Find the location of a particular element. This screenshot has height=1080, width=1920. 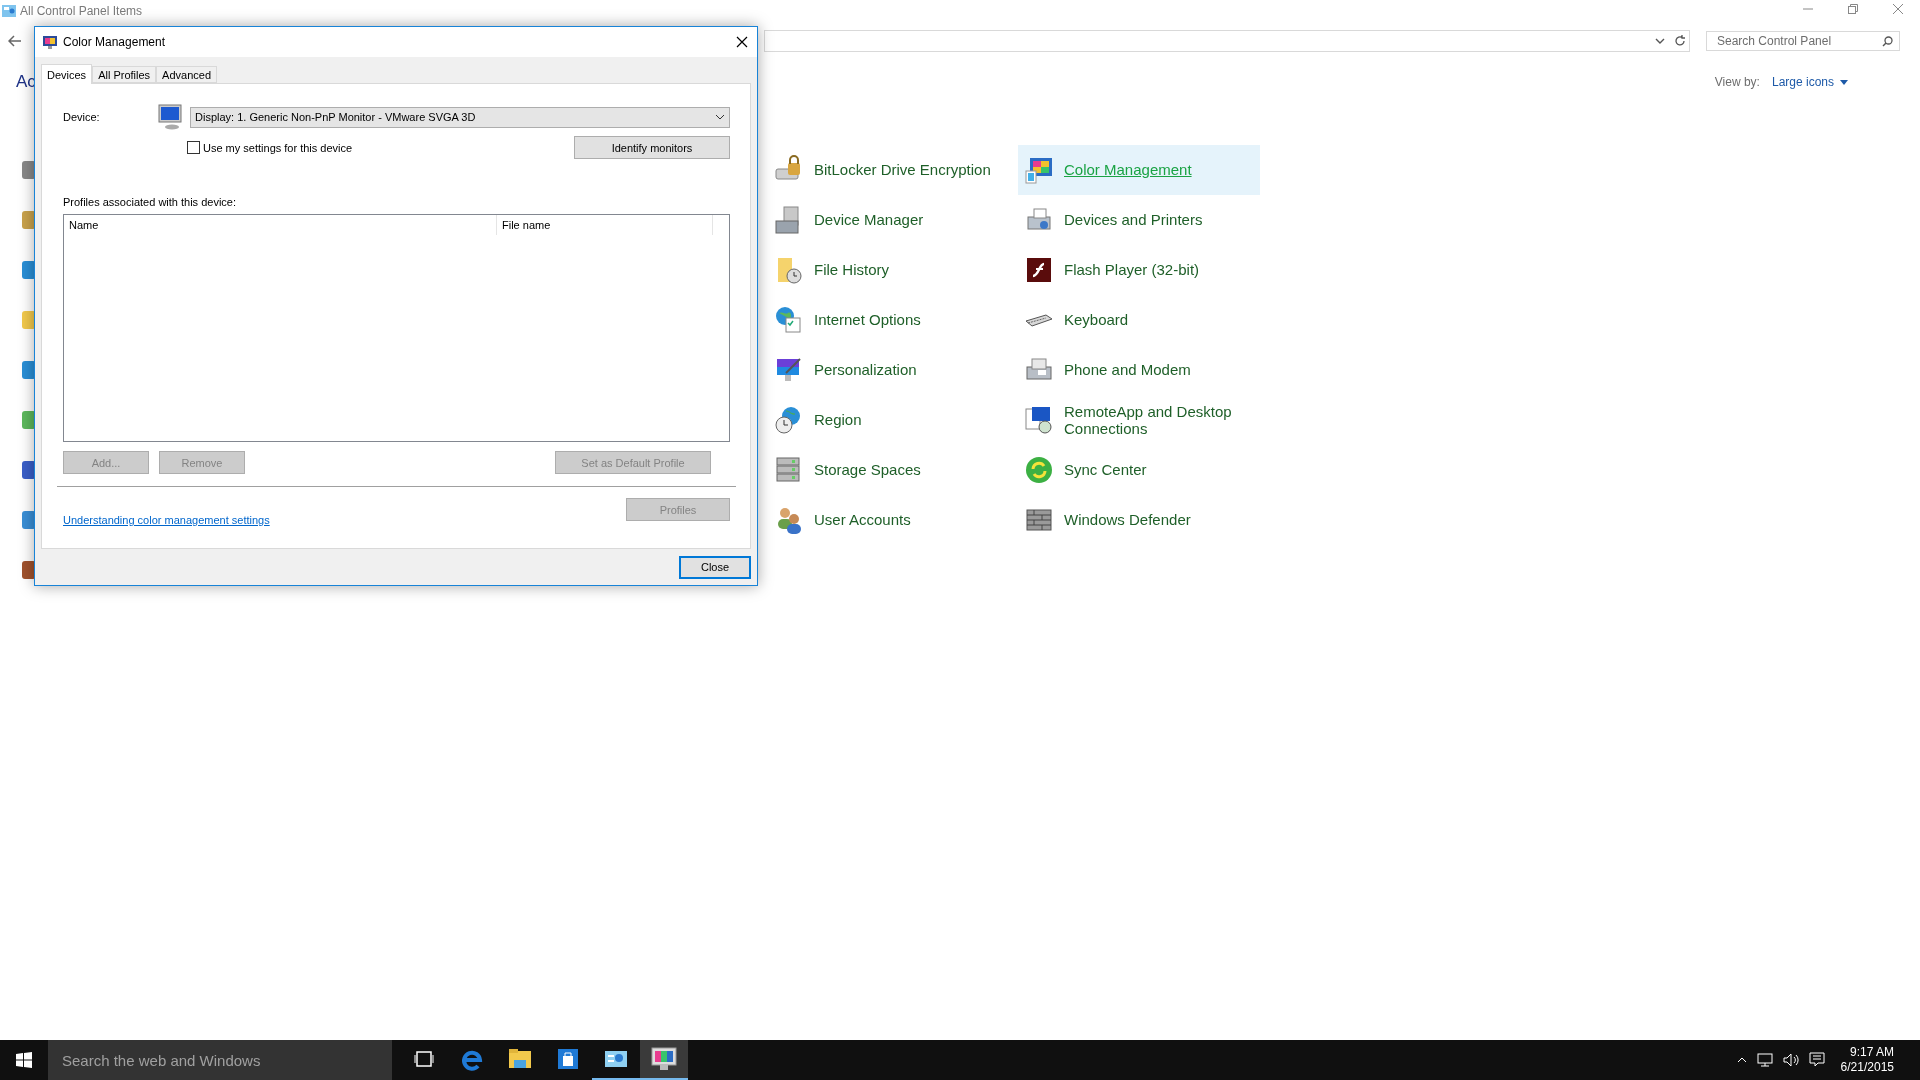

task-view-icon is located at coordinates (424, 1059).